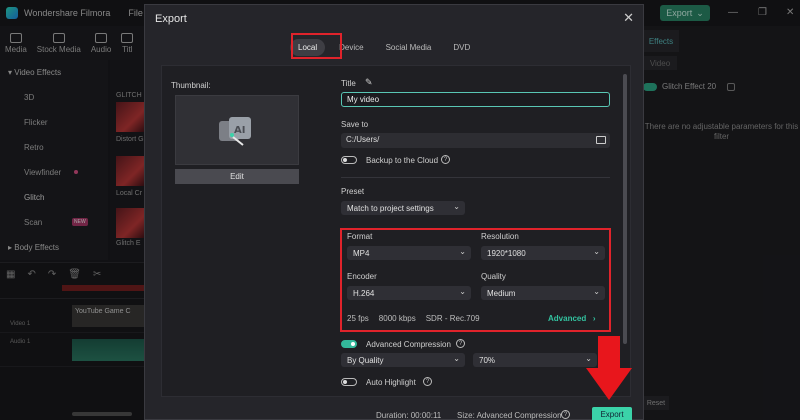 The image size is (800, 420). I want to click on title-input: My video, so click(475, 99).